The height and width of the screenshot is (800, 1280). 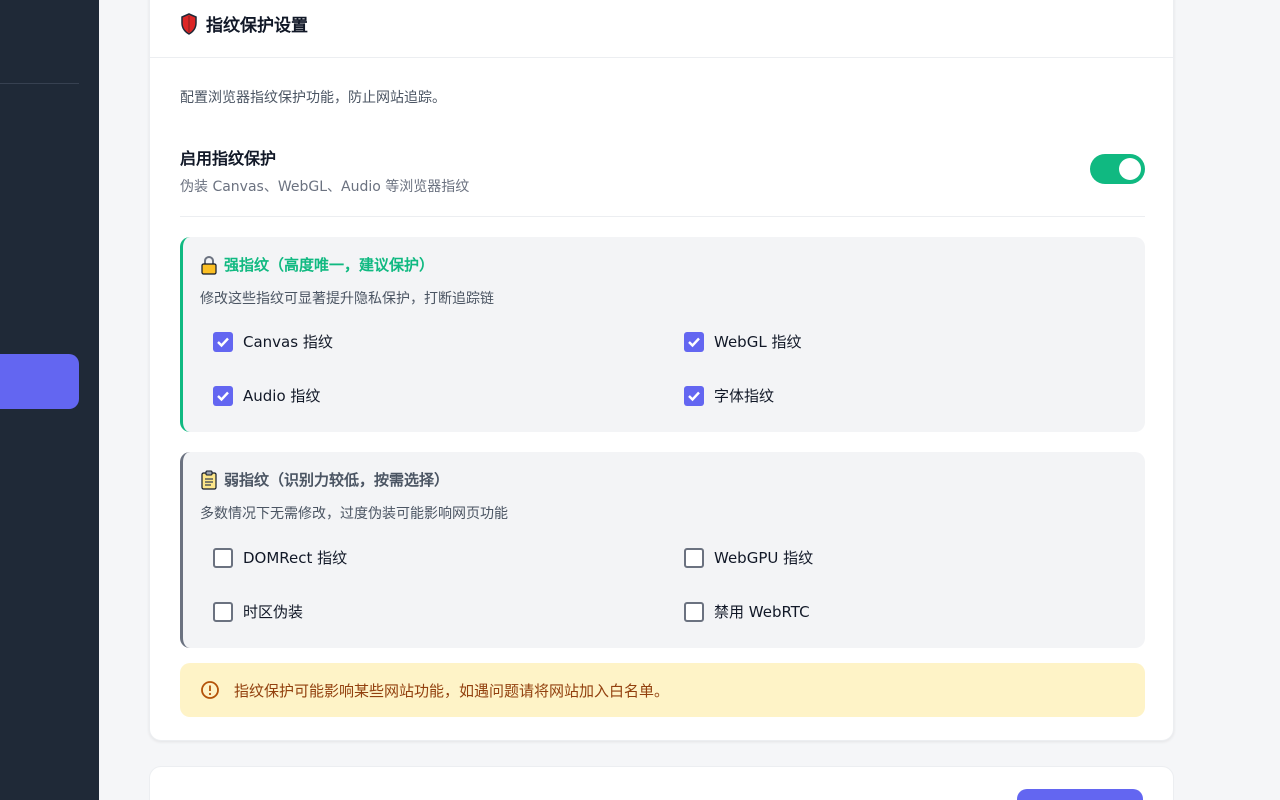 I want to click on weak-group-title: 弱指纹（识别力较低，按需选择）, so click(x=324, y=479).